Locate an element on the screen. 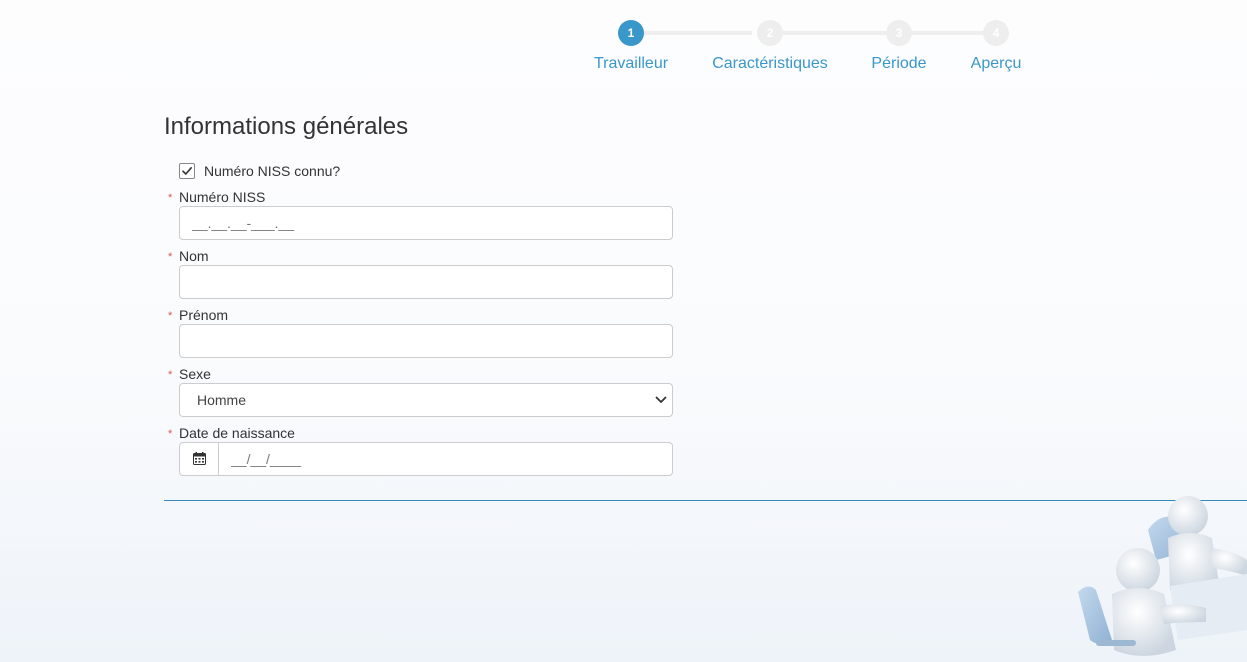 The image size is (1247, 662). step-1-indicator: 1 is located at coordinates (631, 33).